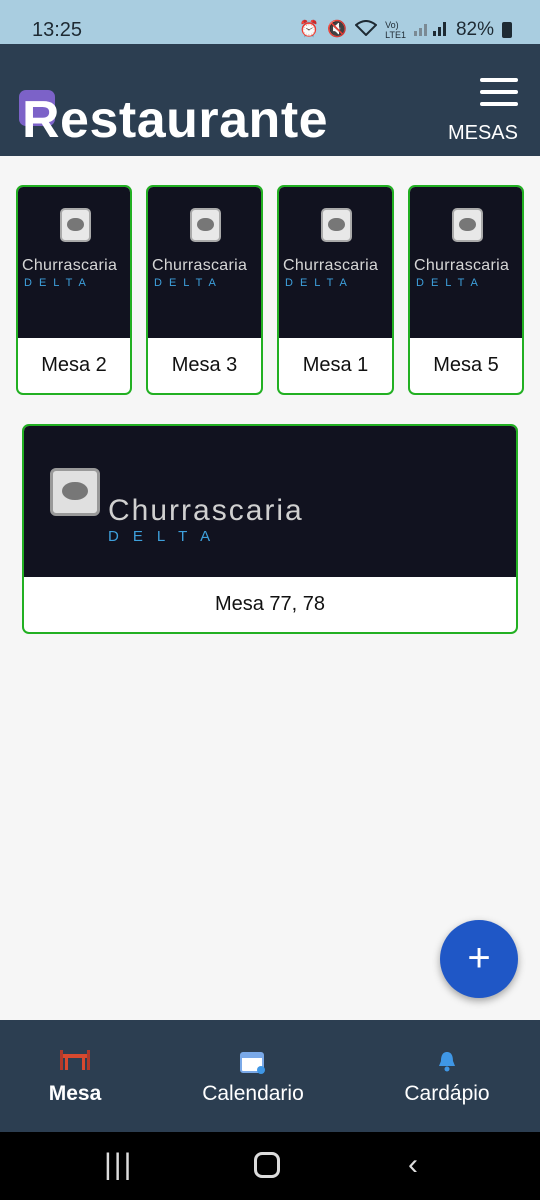 The height and width of the screenshot is (1200, 540). What do you see at coordinates (507, 30) in the screenshot?
I see `battery-icon` at bounding box center [507, 30].